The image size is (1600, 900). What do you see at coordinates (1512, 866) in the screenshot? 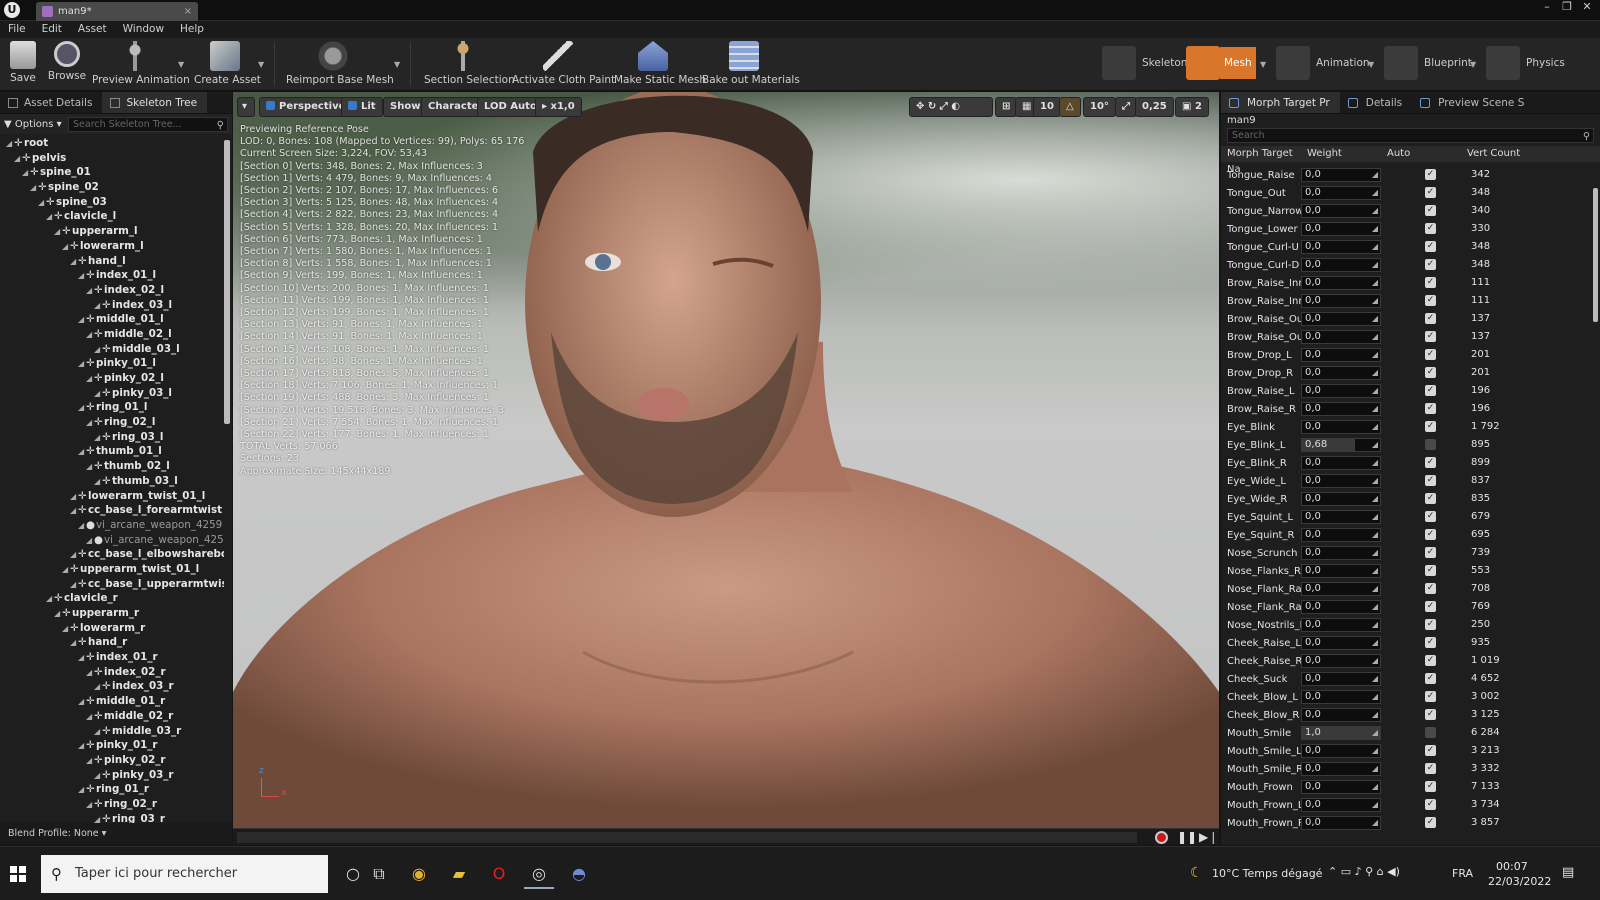
I see `clock-time: 00:07` at bounding box center [1512, 866].